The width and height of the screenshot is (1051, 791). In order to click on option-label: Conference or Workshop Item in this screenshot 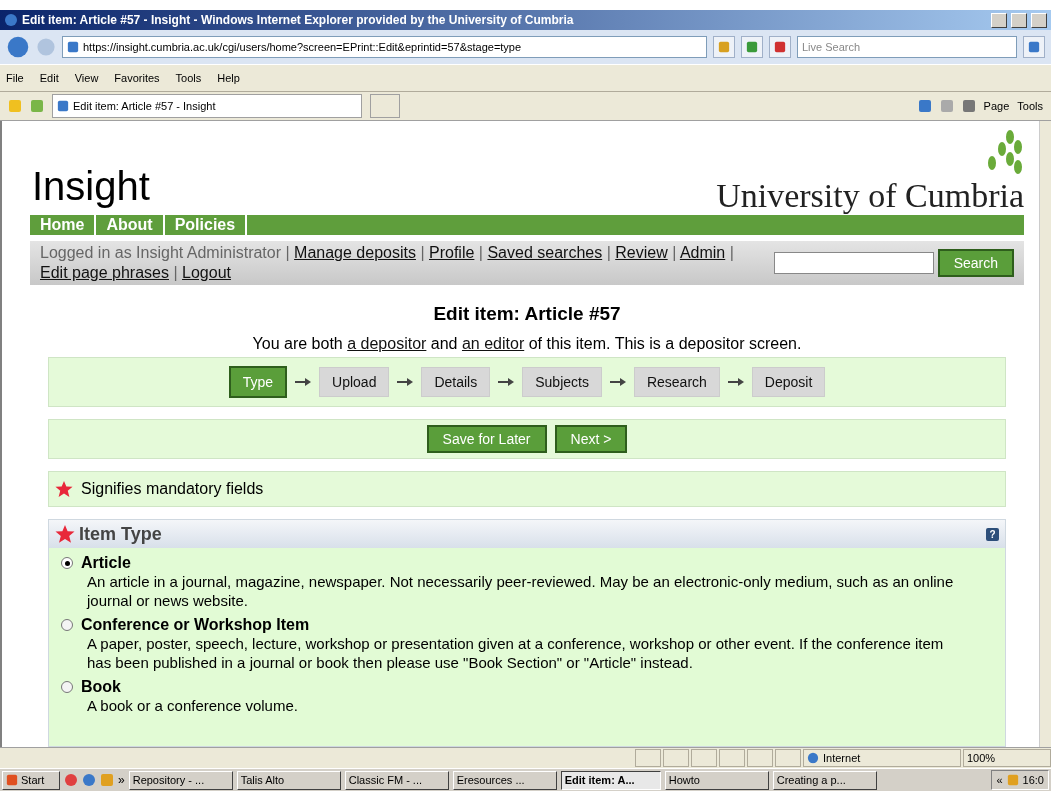, I will do `click(195, 625)`.